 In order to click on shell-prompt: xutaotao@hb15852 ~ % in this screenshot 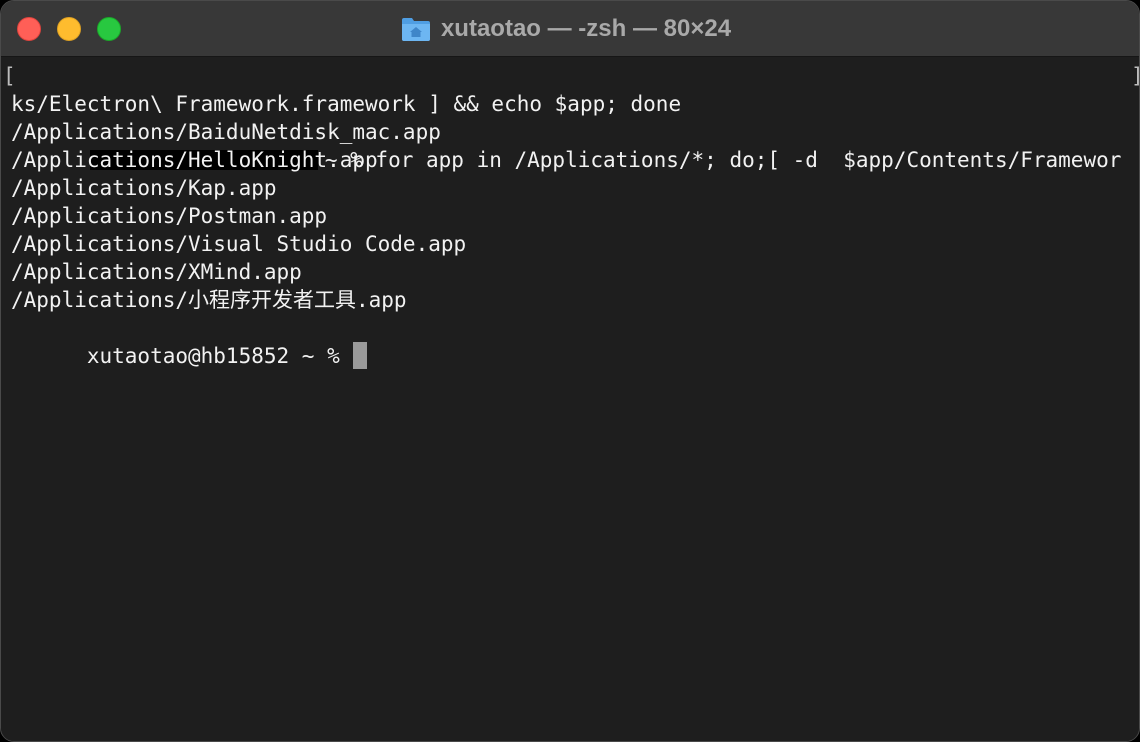, I will do `click(219, 356)`.